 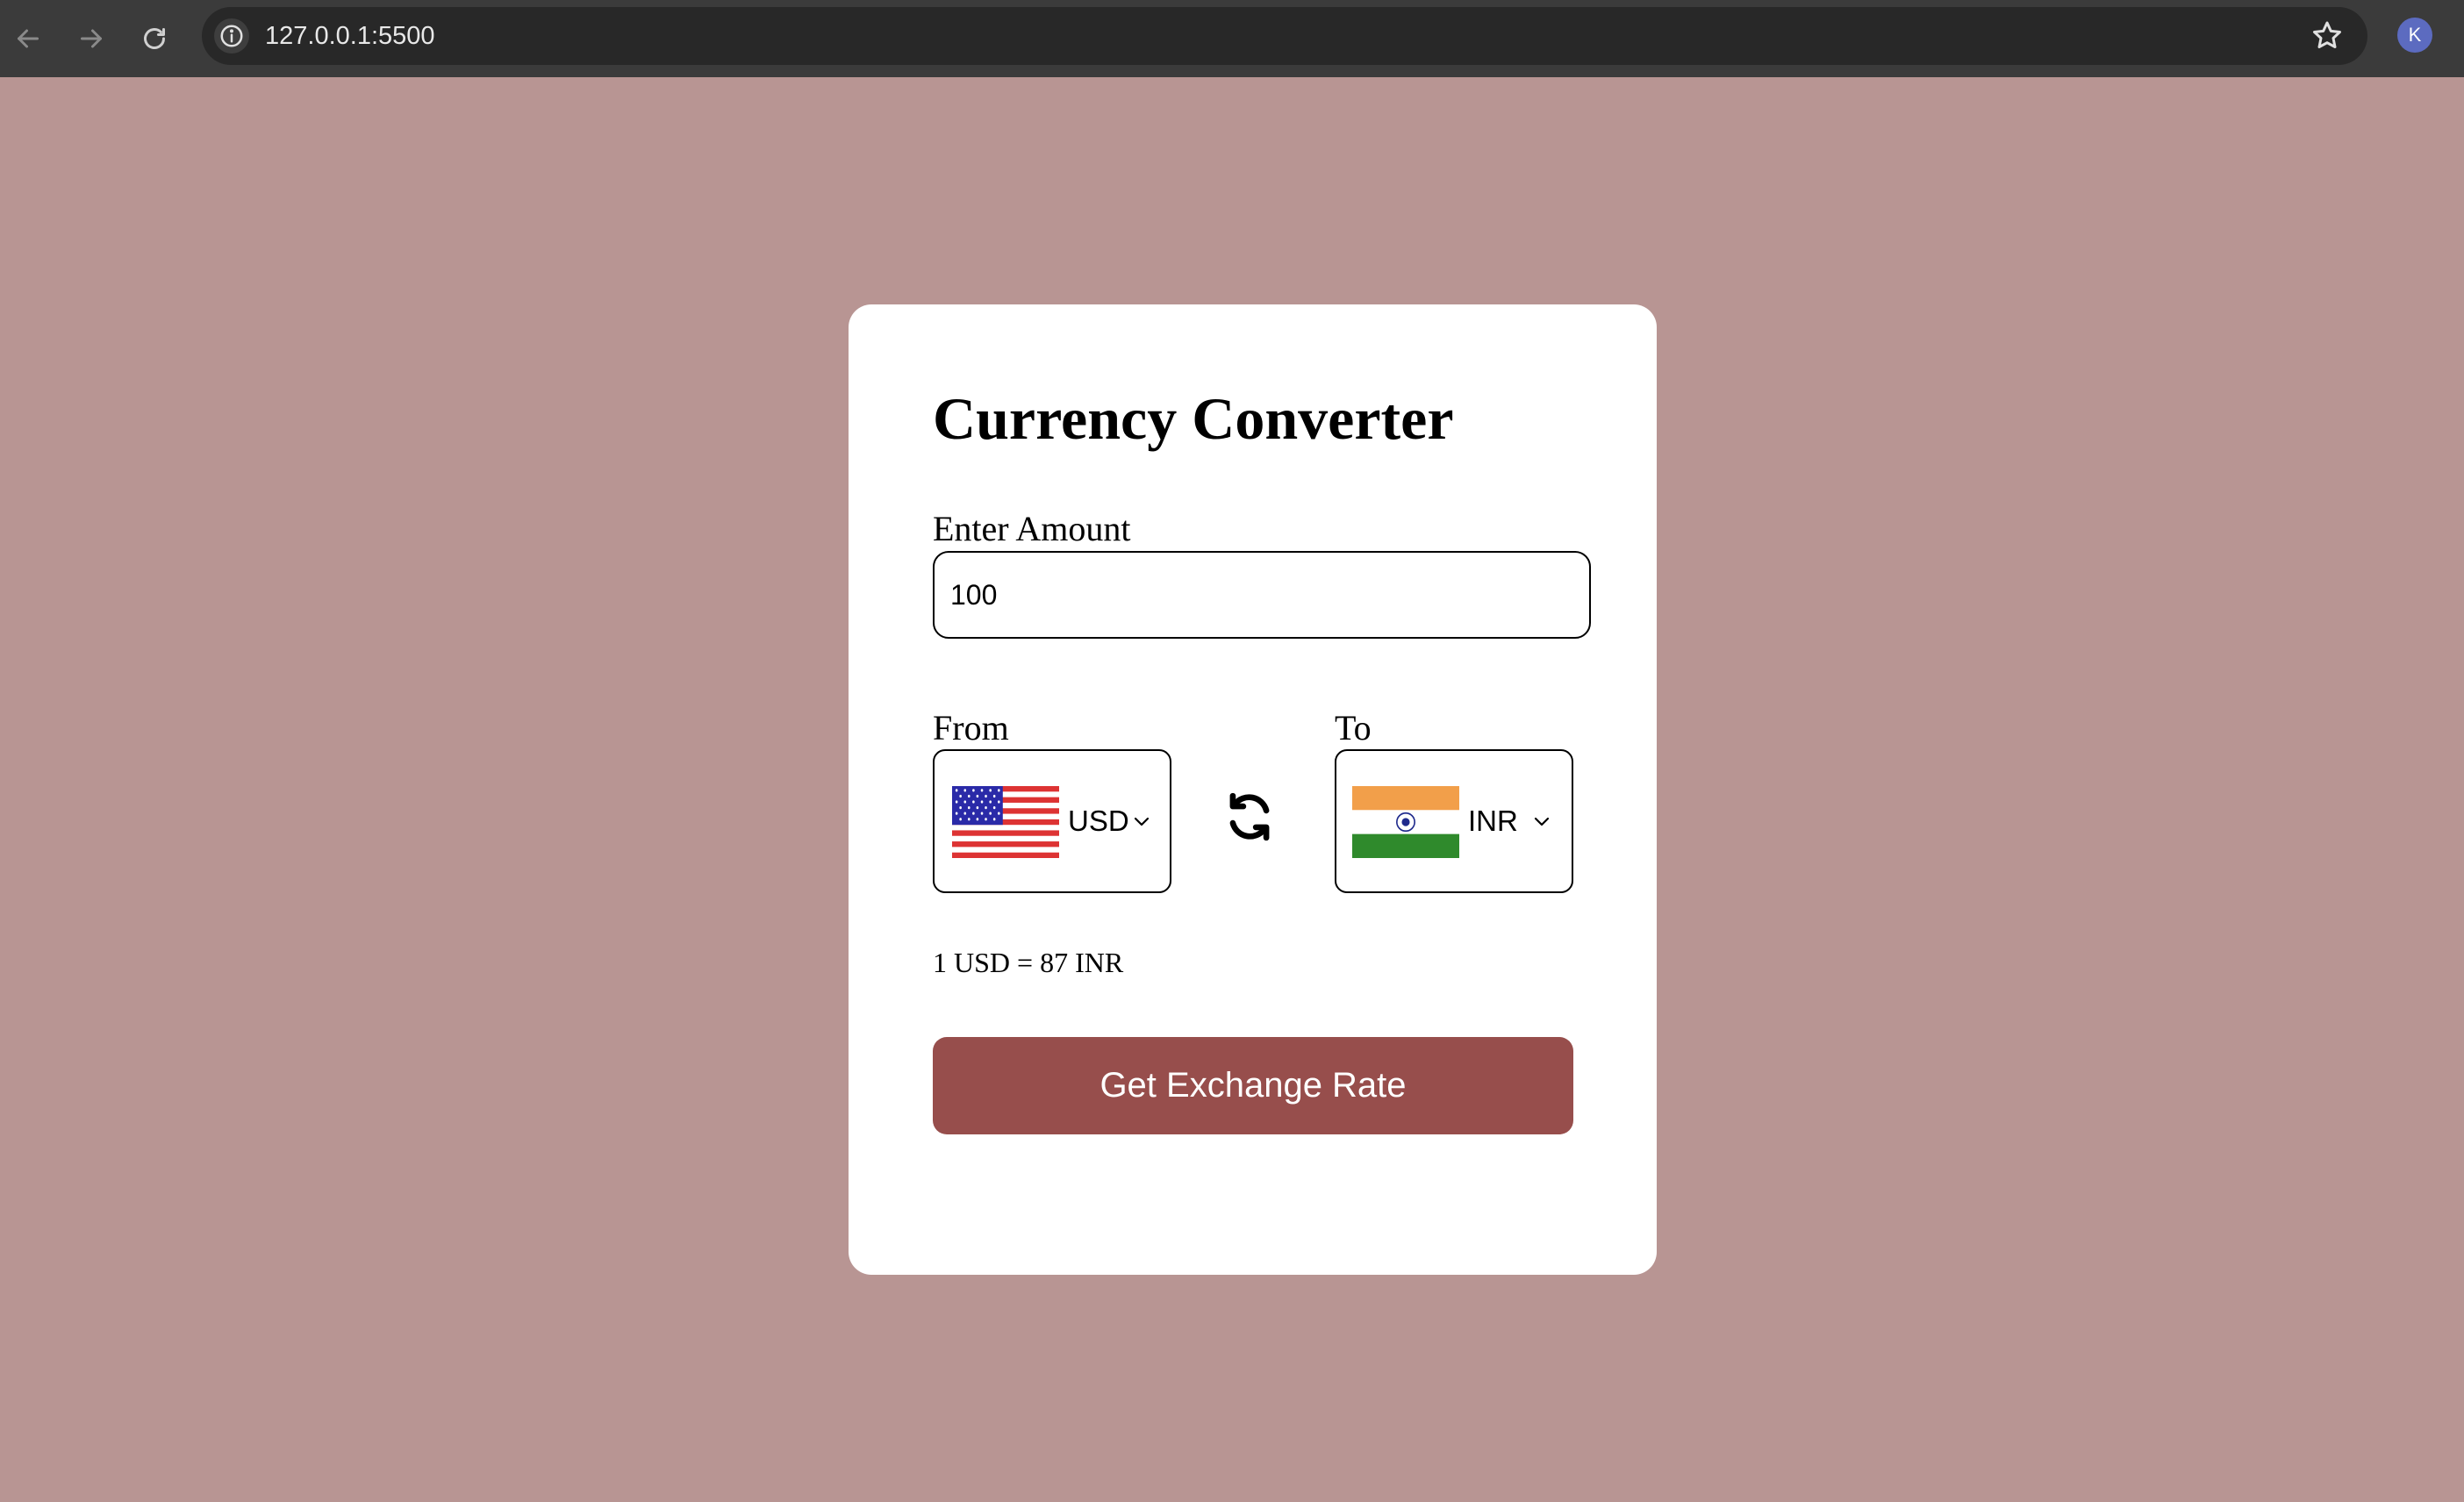 I want to click on reload-icon, so click(x=154, y=38).